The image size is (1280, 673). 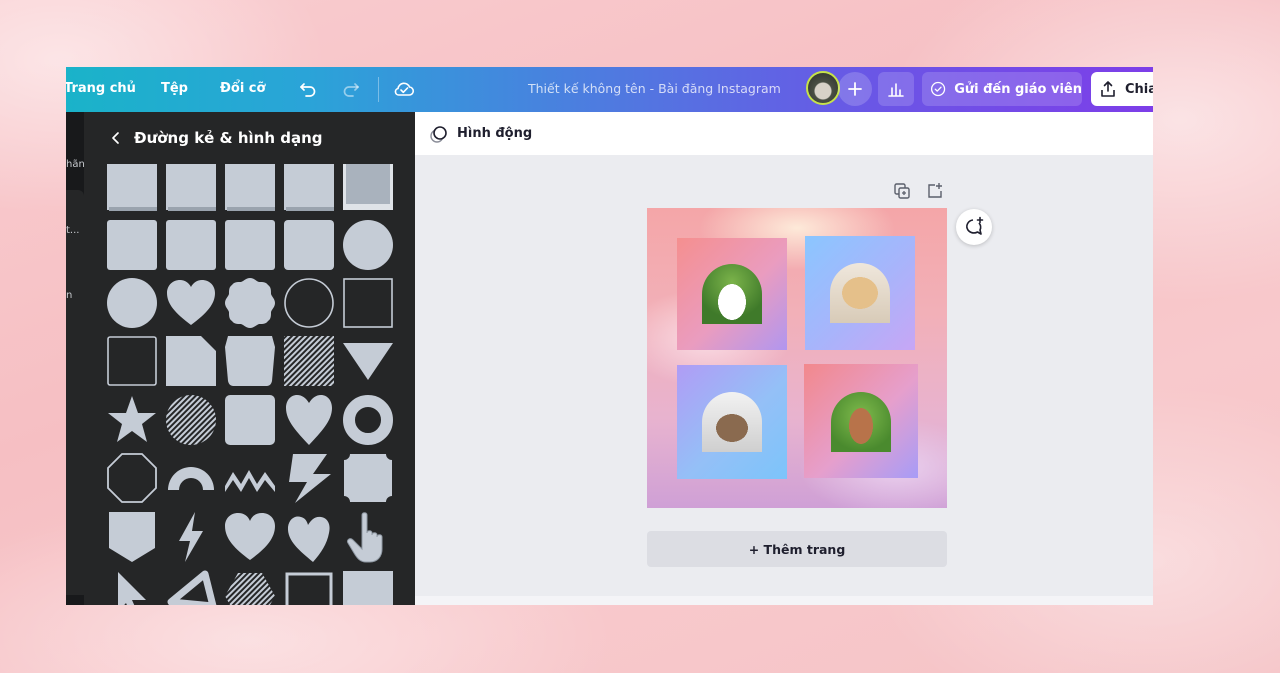 I want to click on design-canvas, so click(x=797, y=358).